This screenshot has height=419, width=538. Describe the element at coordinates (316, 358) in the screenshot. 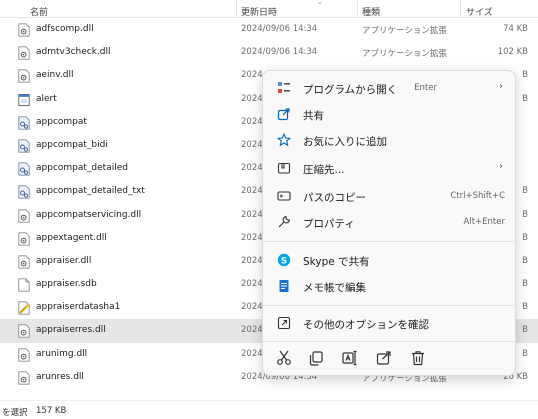

I see `copy-icon` at that location.